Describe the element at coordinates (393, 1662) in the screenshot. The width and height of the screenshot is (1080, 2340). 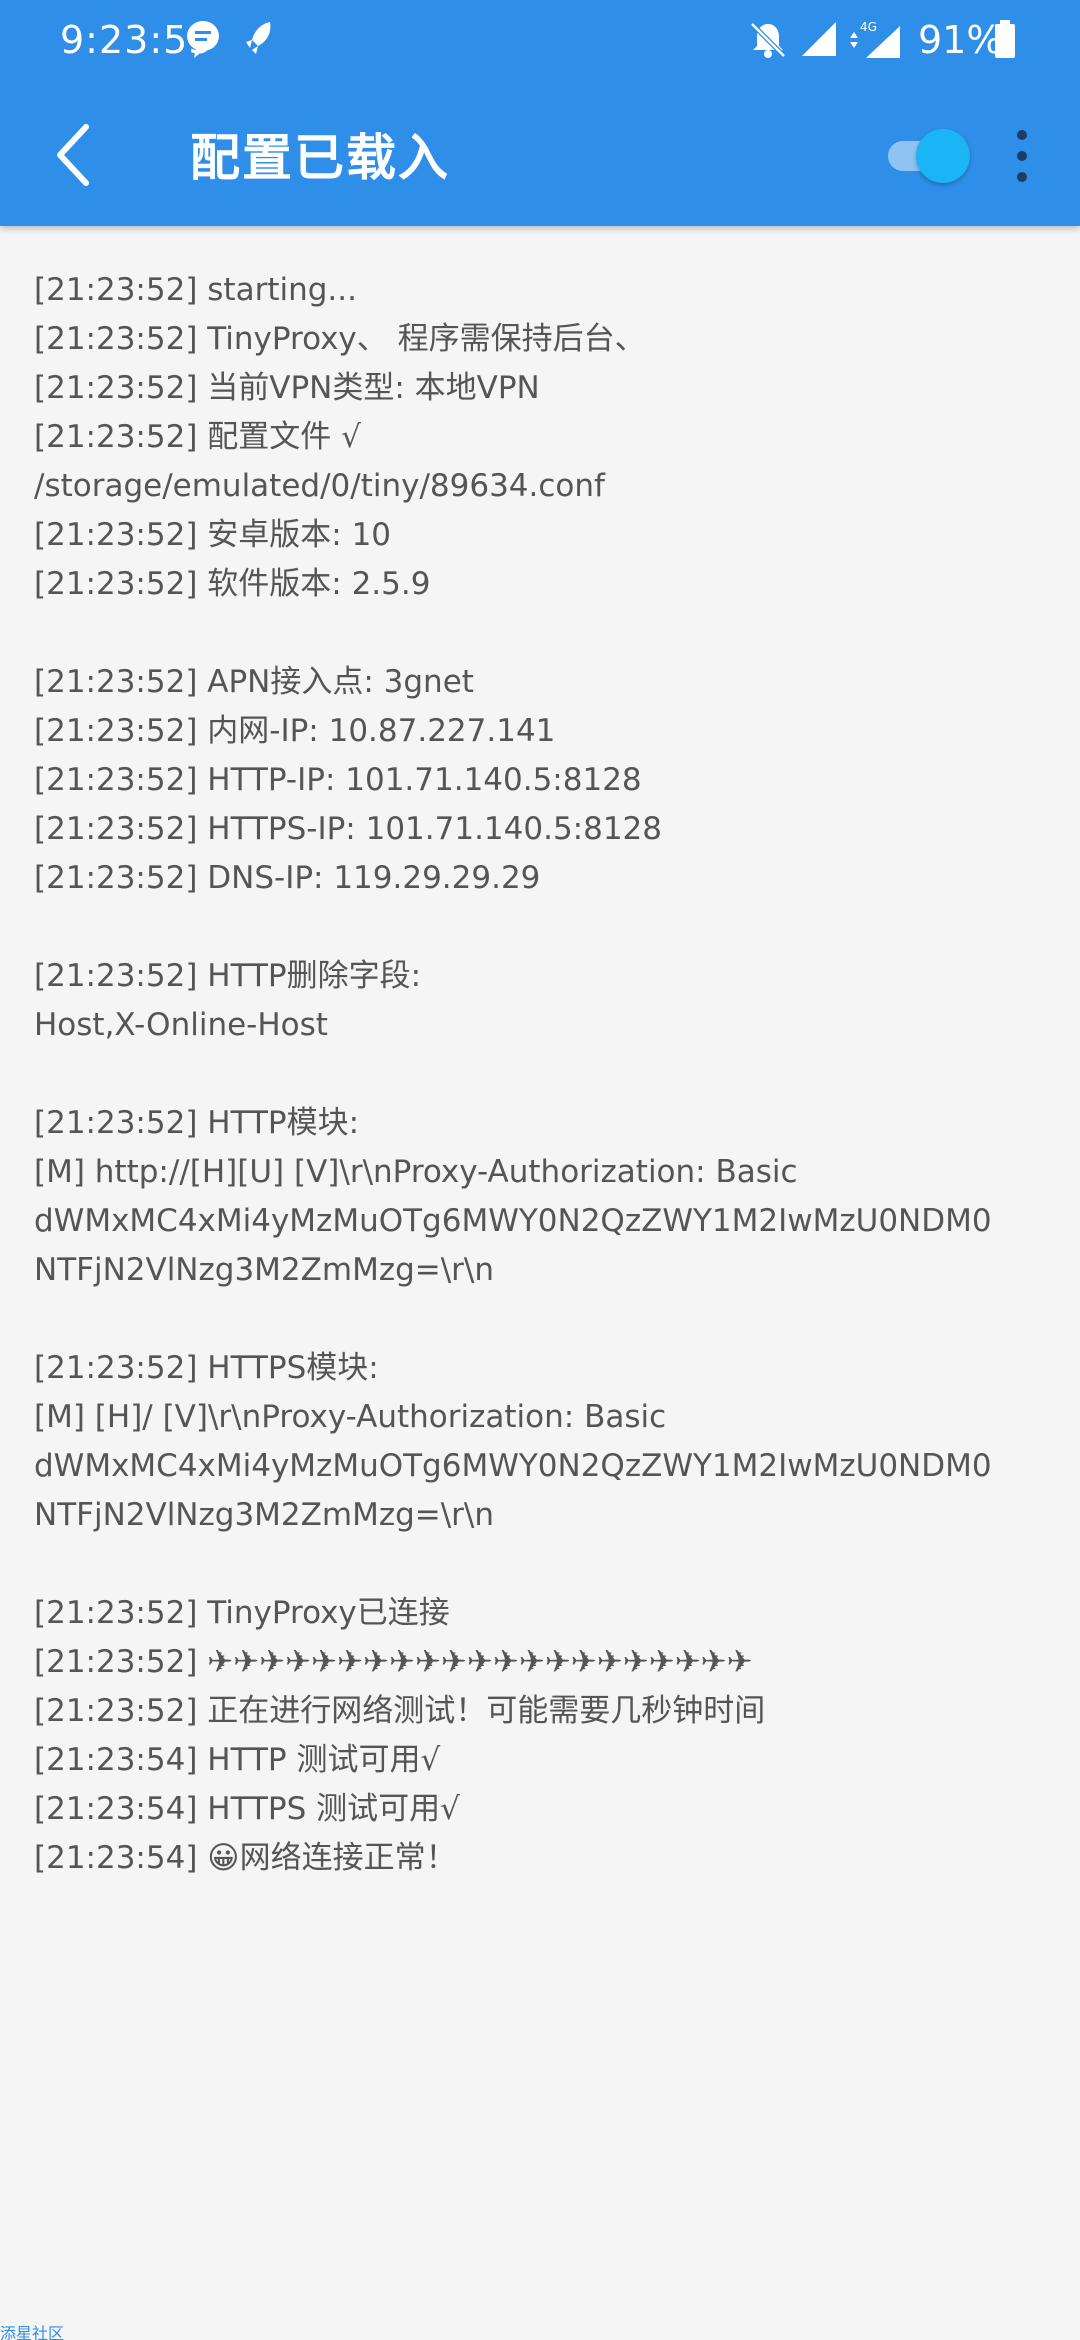
I see `log-line: [21:23:52] ✈✈✈✈✈✈✈✈✈✈✈✈✈✈✈✈✈✈✈✈✈` at that location.